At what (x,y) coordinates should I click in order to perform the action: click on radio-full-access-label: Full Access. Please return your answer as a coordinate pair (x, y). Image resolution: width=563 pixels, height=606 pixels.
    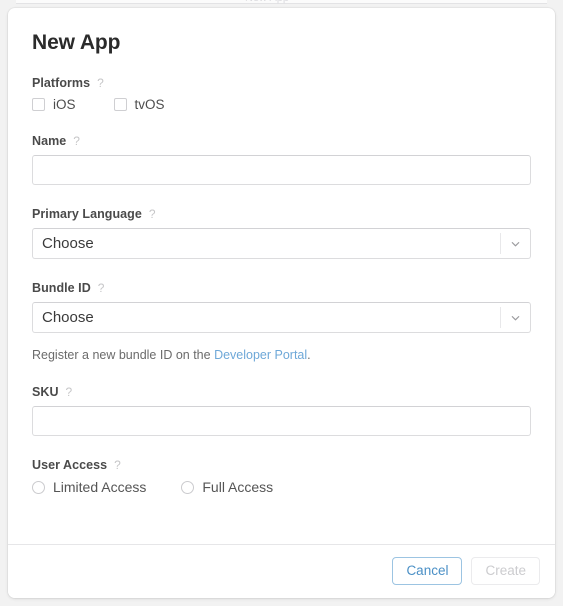
    Looking at the image, I should click on (238, 487).